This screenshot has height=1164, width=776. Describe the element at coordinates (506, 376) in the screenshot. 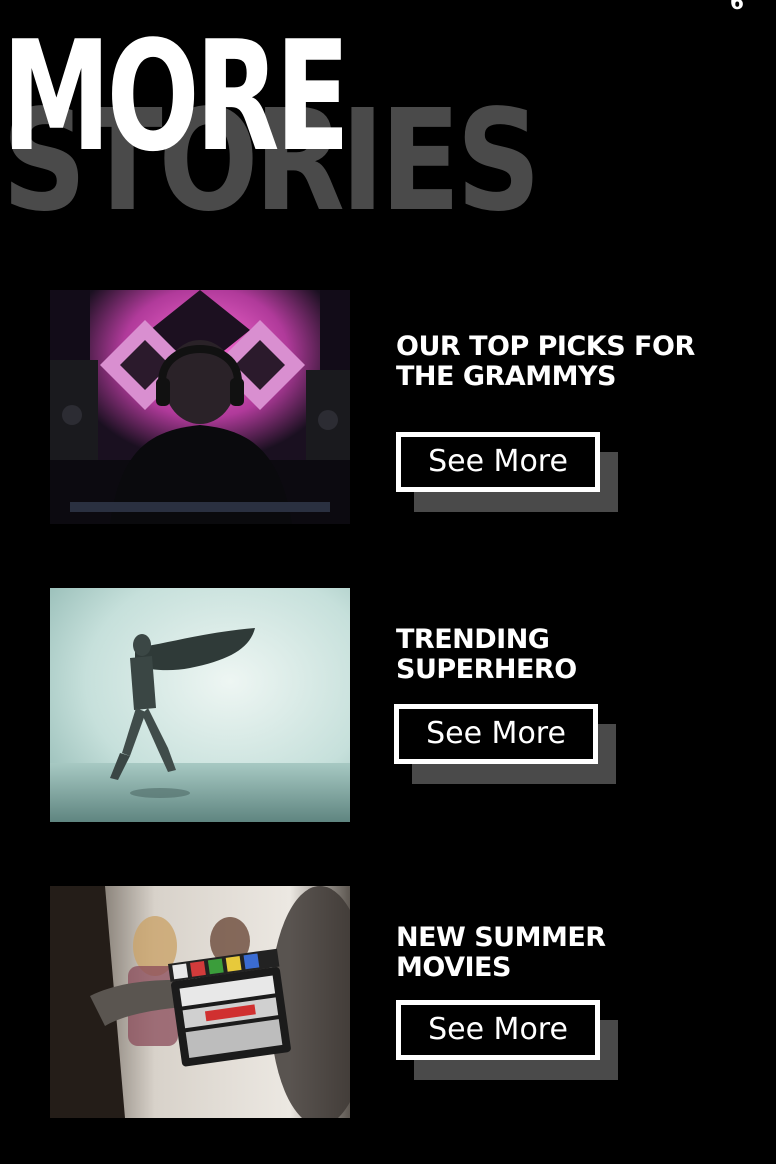

I see `story-title-line-2: THE GRAMMYS` at that location.